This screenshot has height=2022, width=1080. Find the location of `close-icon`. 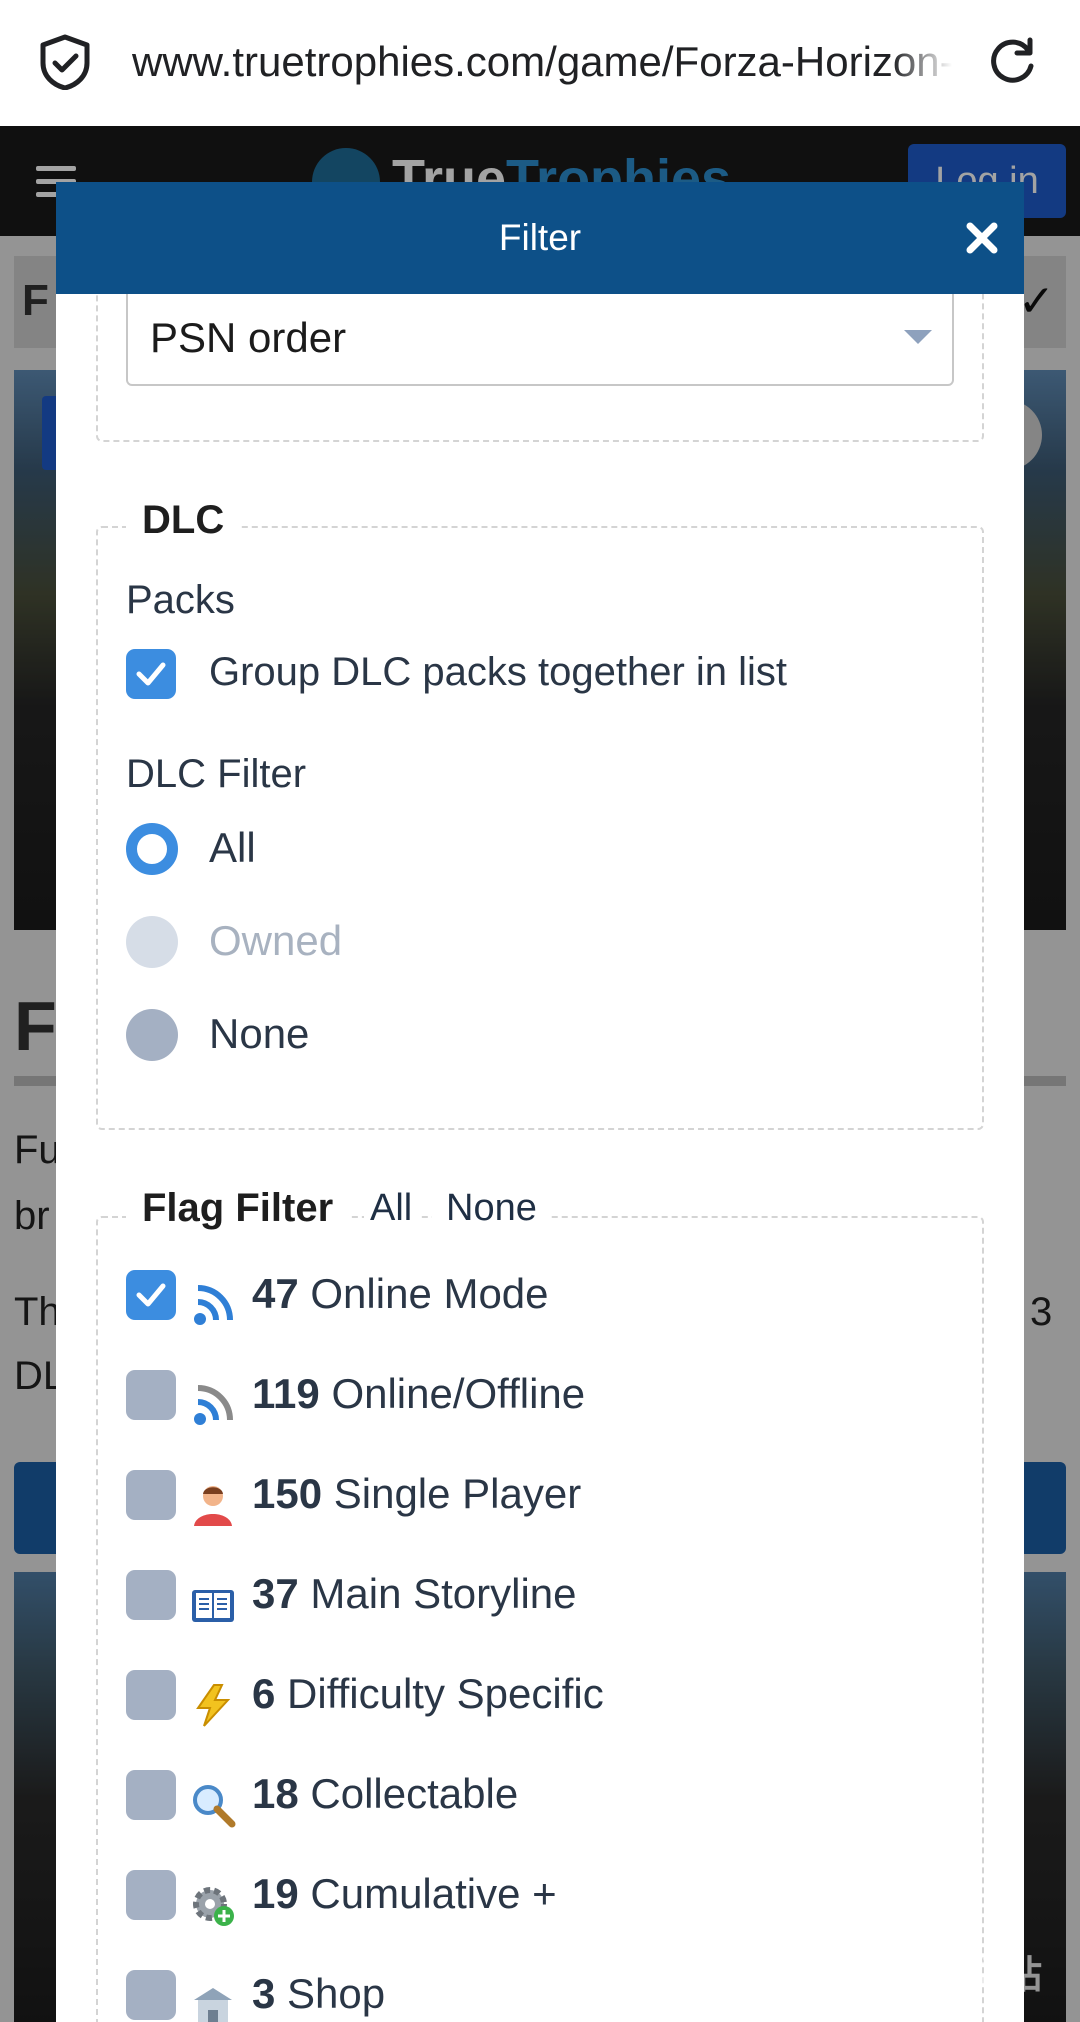

close-icon is located at coordinates (982, 238).